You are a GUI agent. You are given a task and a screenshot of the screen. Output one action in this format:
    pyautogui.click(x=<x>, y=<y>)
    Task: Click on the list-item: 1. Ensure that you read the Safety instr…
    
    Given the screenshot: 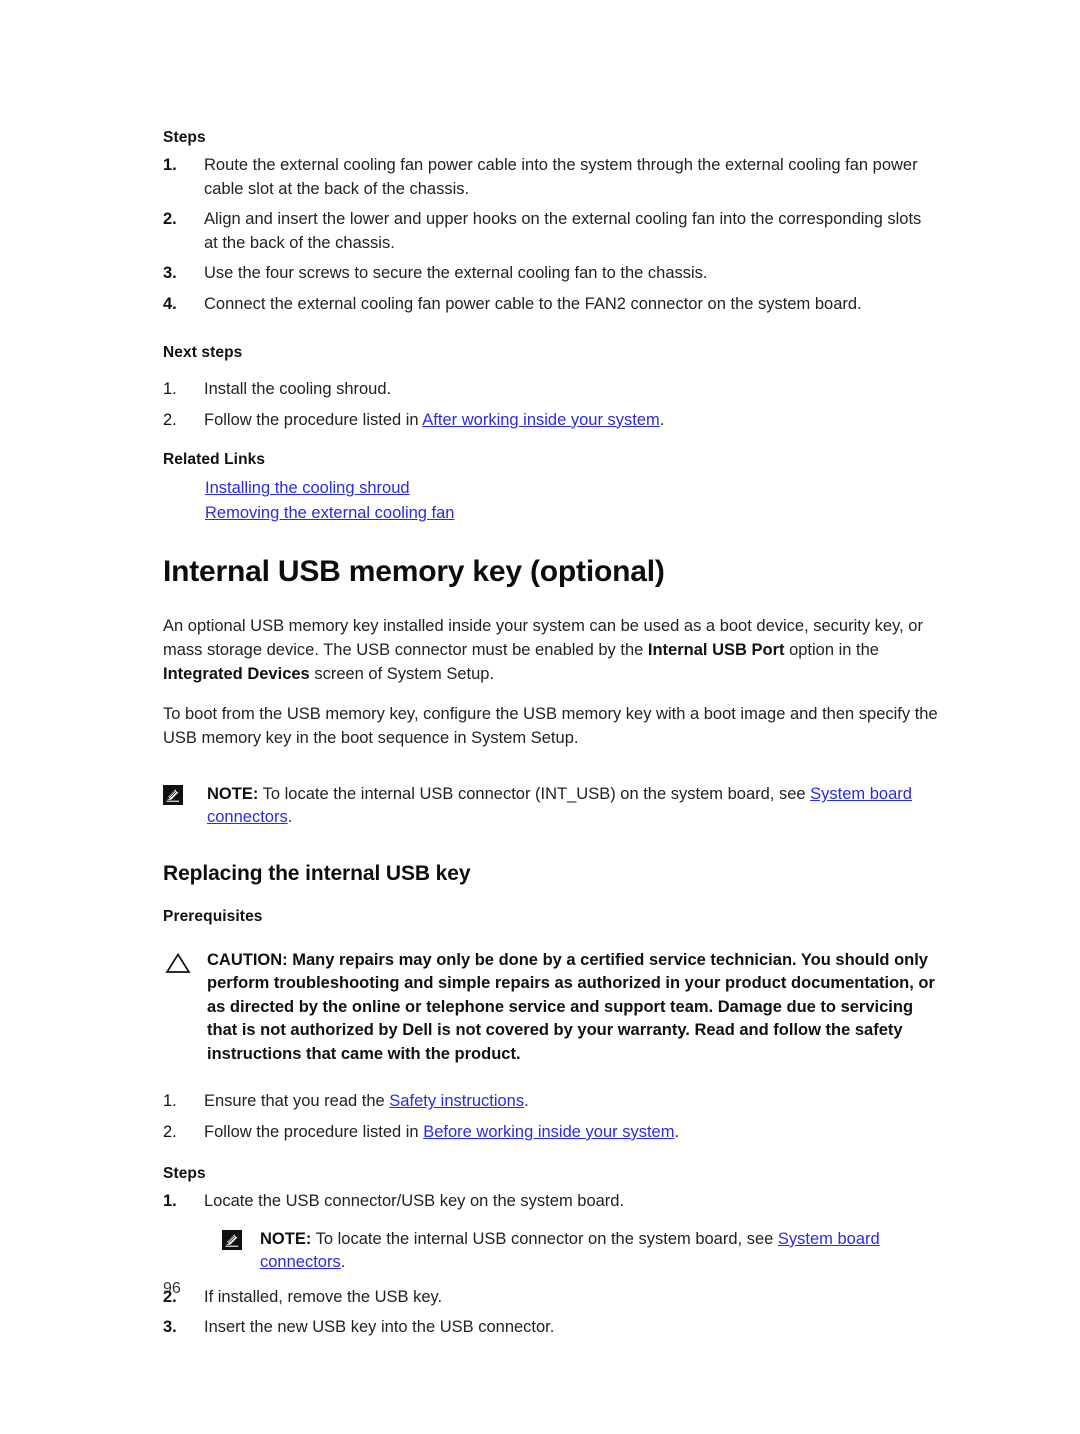 What is the action you would take?
    pyautogui.click(x=550, y=1102)
    